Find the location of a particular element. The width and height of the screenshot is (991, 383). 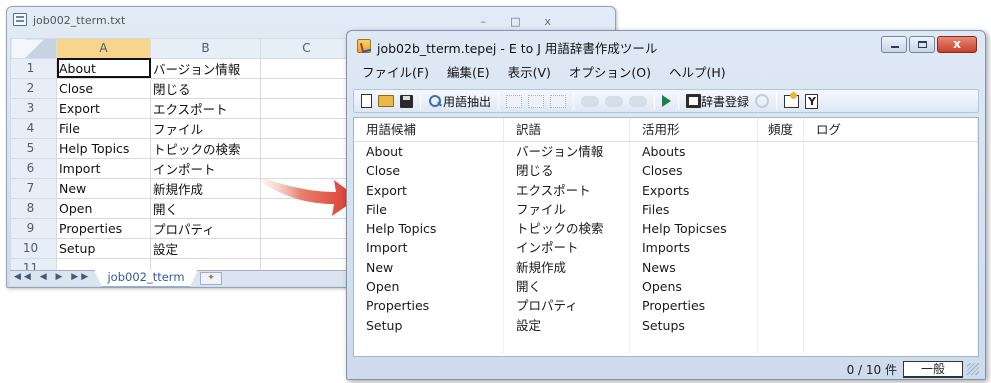

sheet-nav-arrows: ◀◀ ◀ ▶ ▶▶ is located at coordinates (52, 277).